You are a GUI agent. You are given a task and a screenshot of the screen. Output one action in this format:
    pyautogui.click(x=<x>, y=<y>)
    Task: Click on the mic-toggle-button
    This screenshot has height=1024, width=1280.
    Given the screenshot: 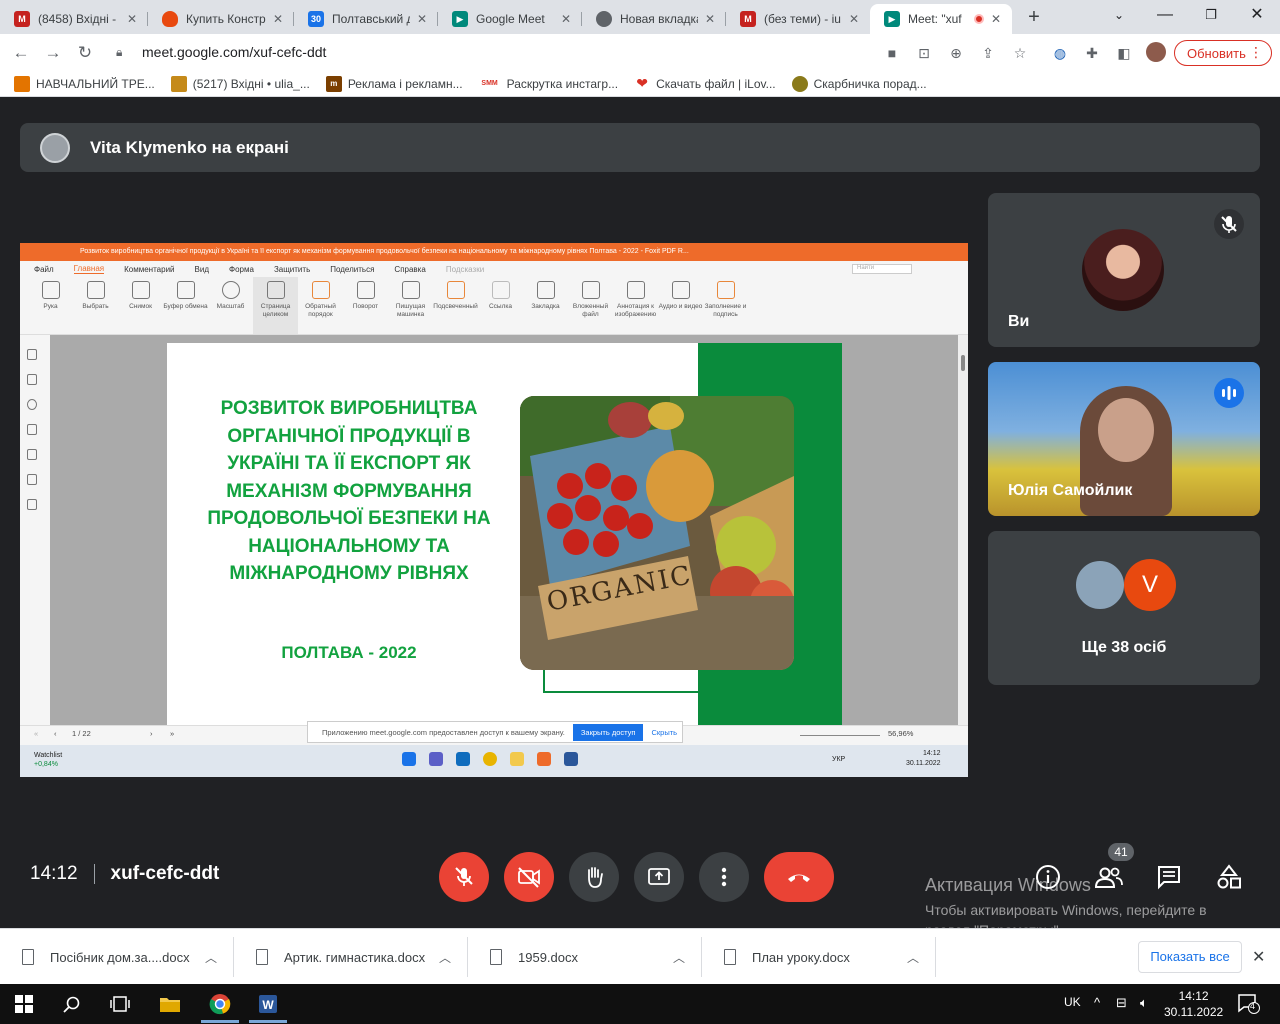 What is the action you would take?
    pyautogui.click(x=464, y=877)
    